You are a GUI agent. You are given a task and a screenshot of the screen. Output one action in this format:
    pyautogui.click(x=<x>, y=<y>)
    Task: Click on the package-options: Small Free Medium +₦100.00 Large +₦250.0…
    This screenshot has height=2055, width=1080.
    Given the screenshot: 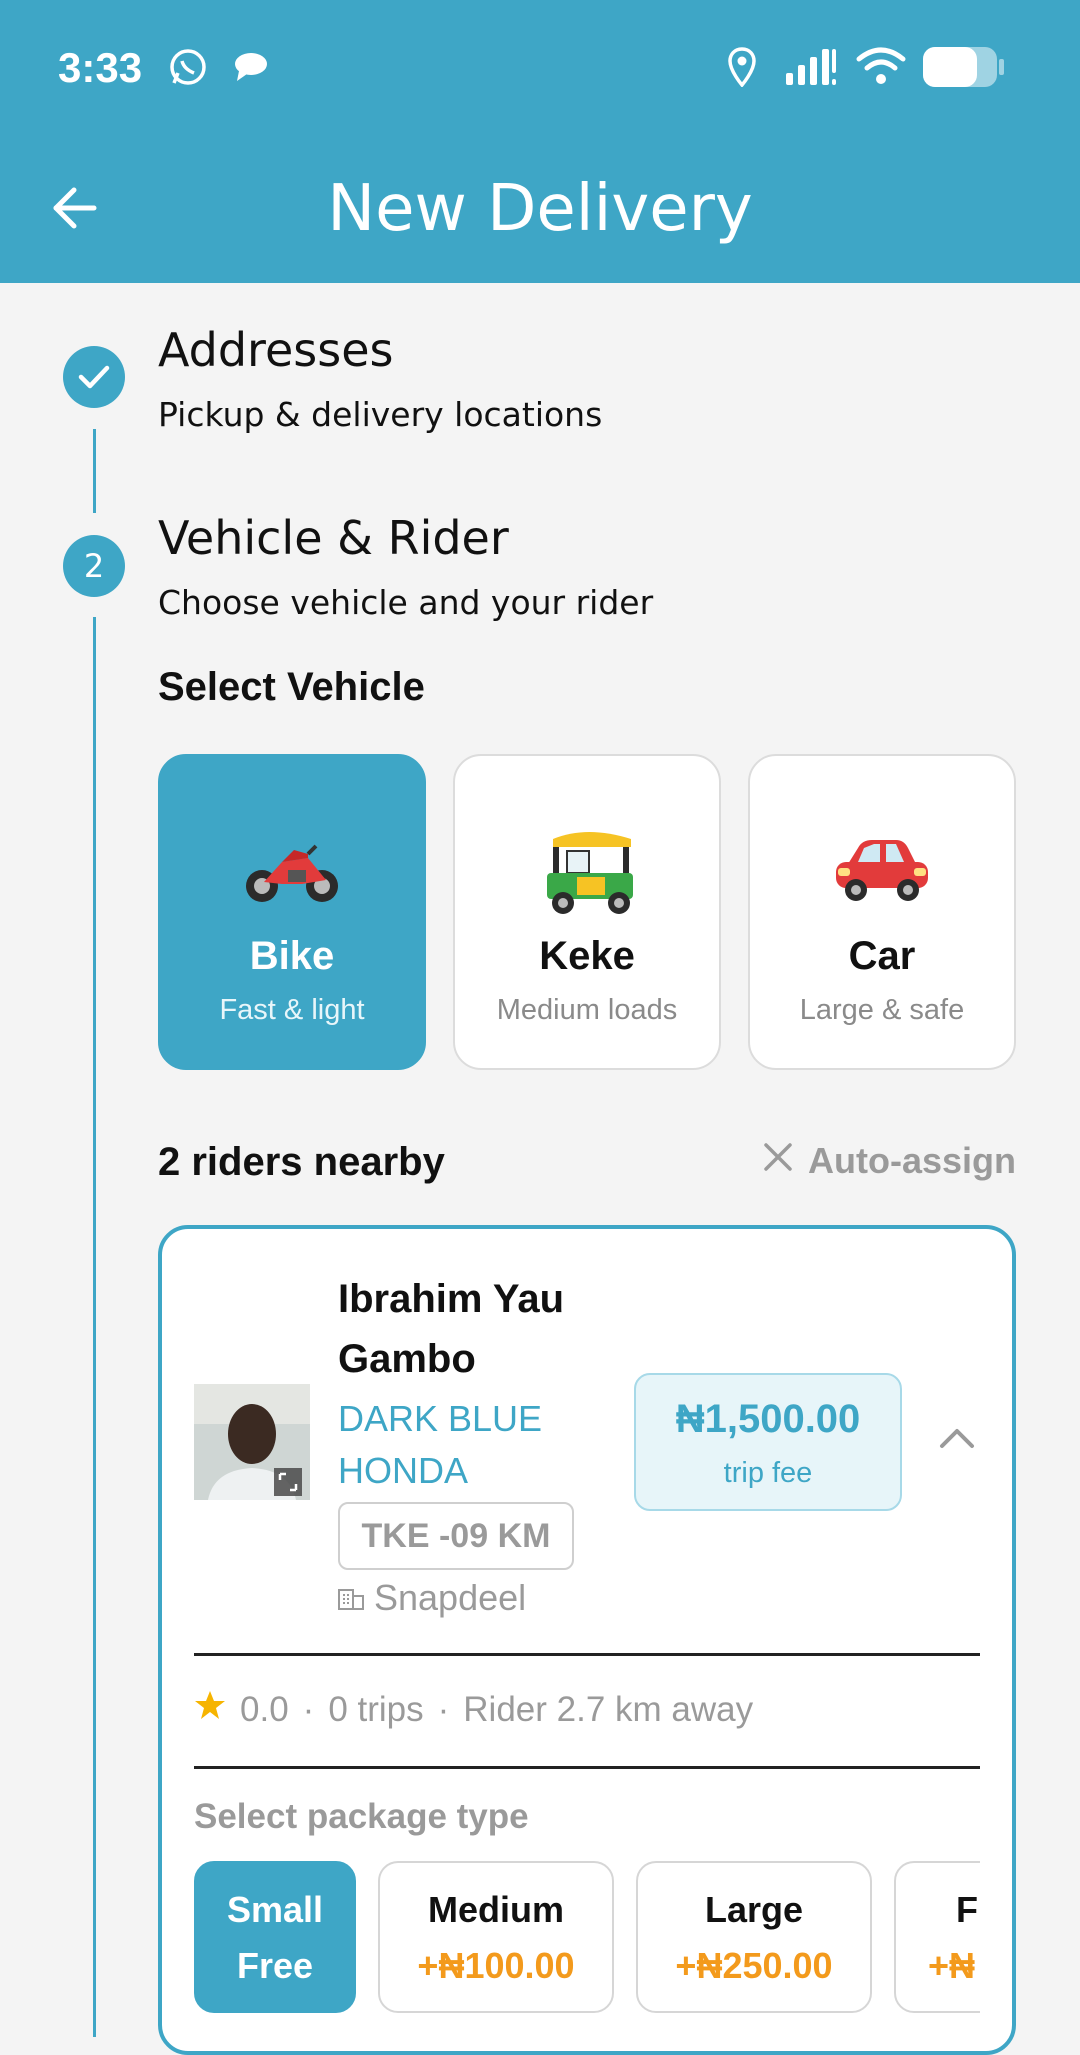 What is the action you would take?
    pyautogui.click(x=587, y=1939)
    